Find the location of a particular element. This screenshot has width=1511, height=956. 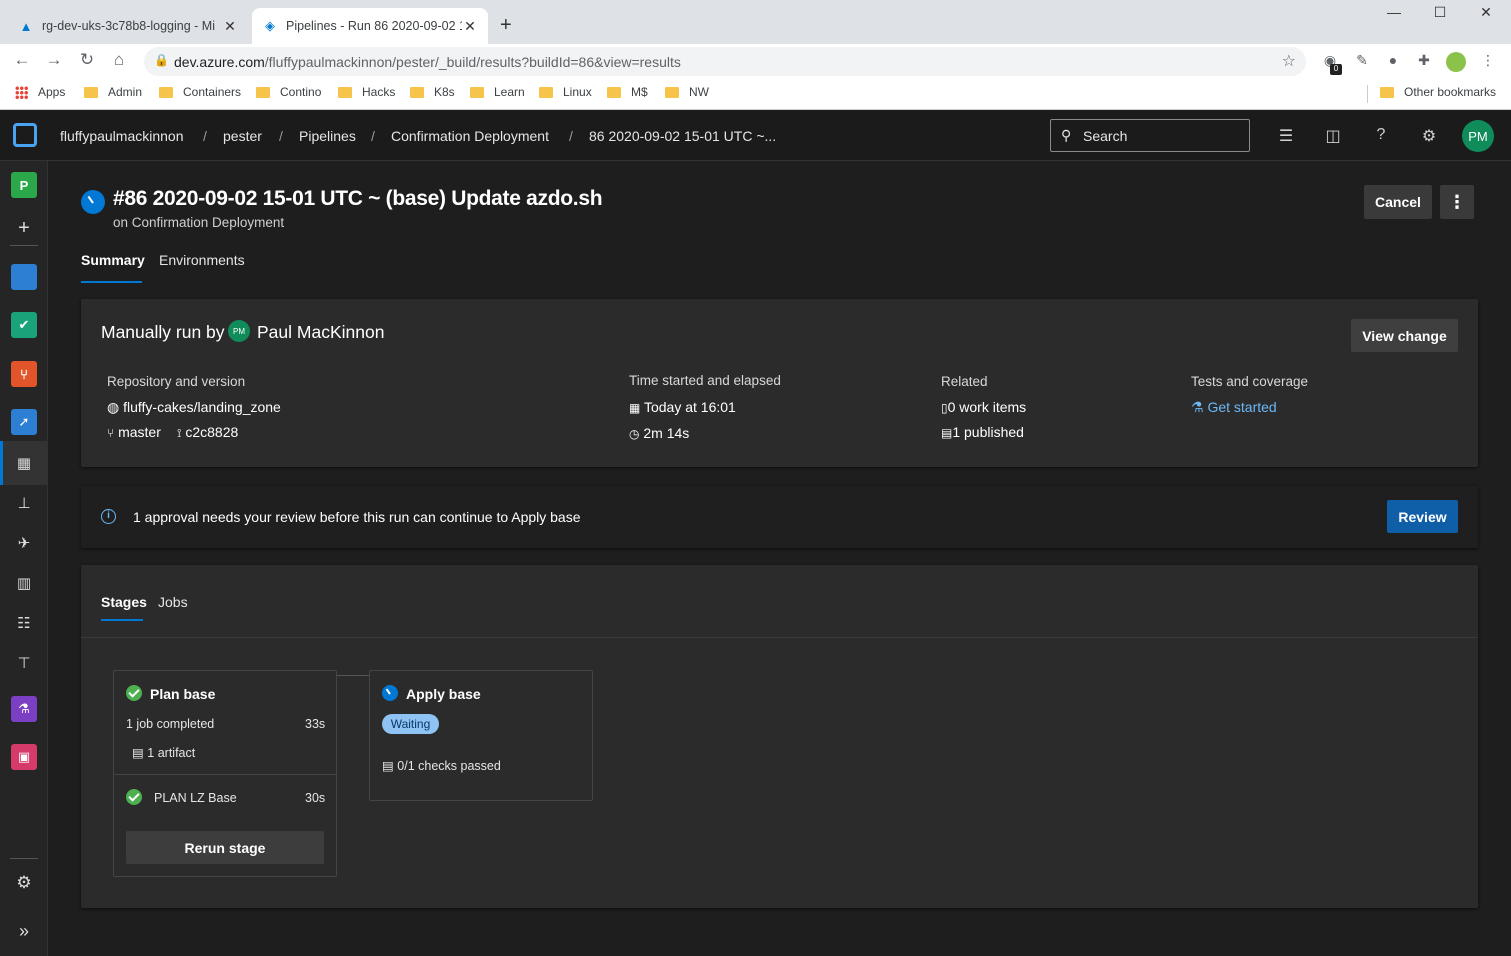

reload-icon: ↻ is located at coordinates (87, 61).